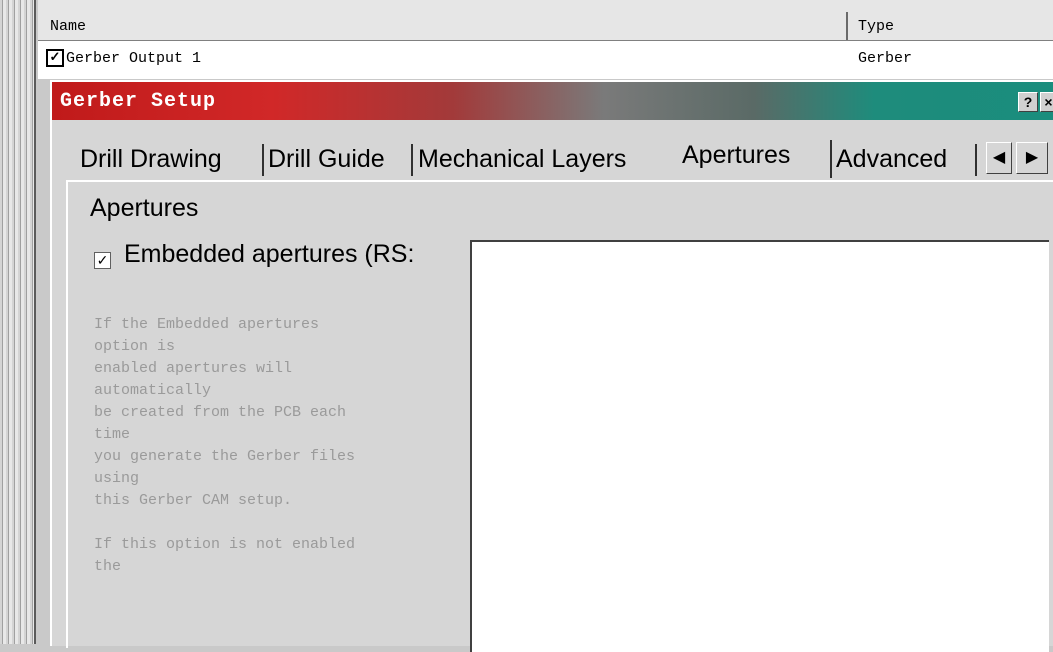 The height and width of the screenshot is (652, 1053). I want to click on column-header-type: Type, so click(876, 26).